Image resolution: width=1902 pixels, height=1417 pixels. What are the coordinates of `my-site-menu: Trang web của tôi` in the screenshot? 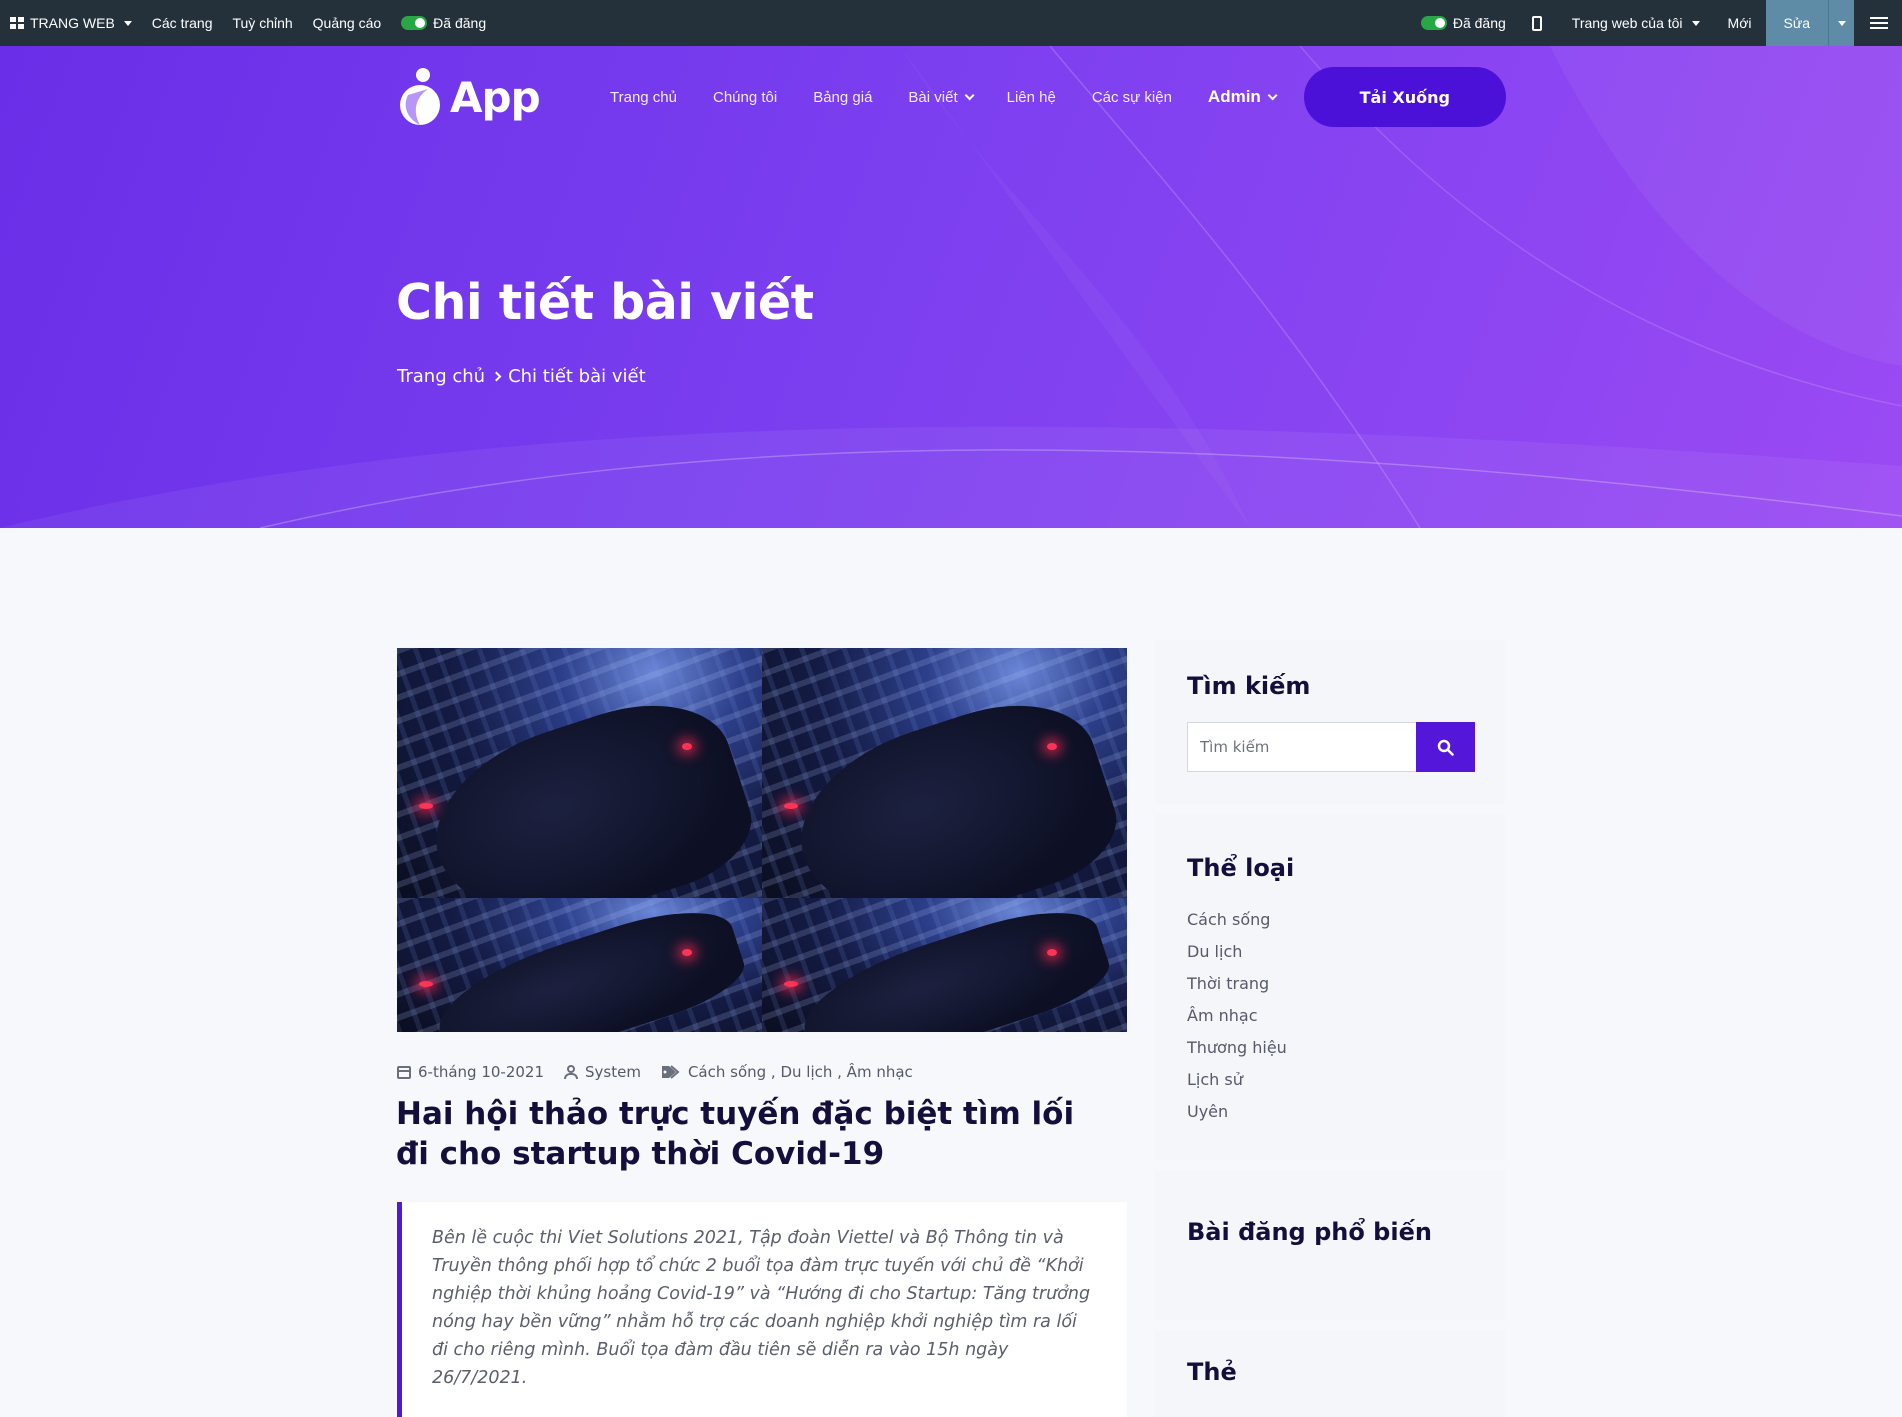 It's located at (1636, 23).